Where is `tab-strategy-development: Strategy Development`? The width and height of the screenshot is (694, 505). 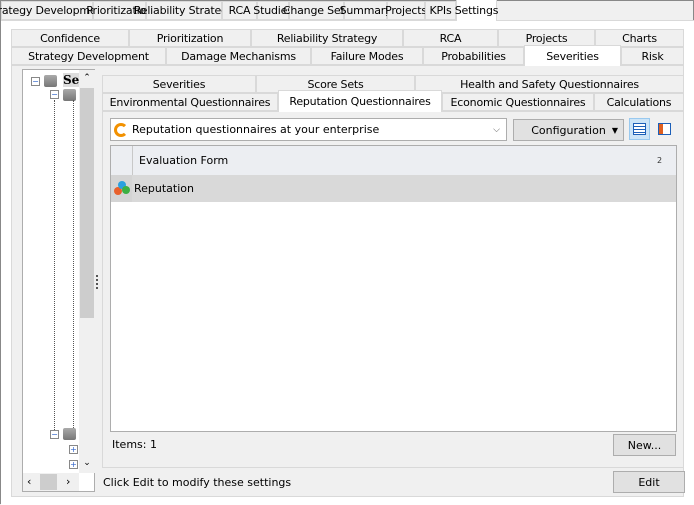 tab-strategy-development: Strategy Development is located at coordinates (54, 10).